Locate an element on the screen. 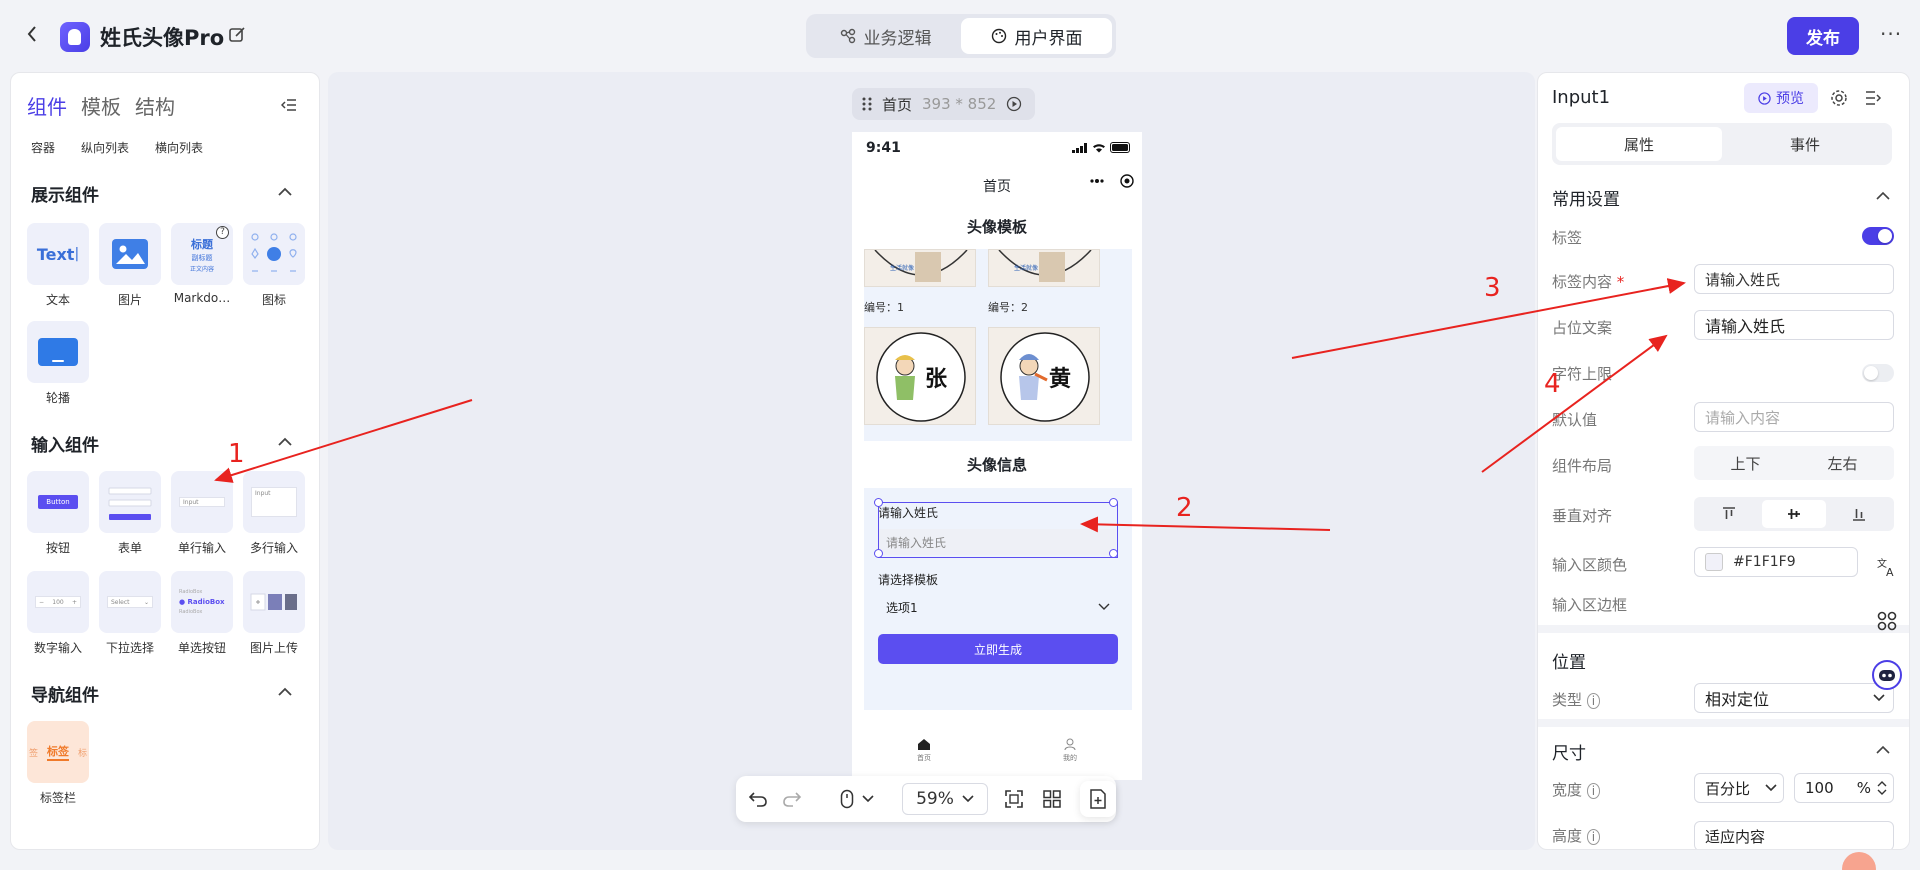 This screenshot has width=1920, height=870. tab-templates: 模板 is located at coordinates (101, 105).